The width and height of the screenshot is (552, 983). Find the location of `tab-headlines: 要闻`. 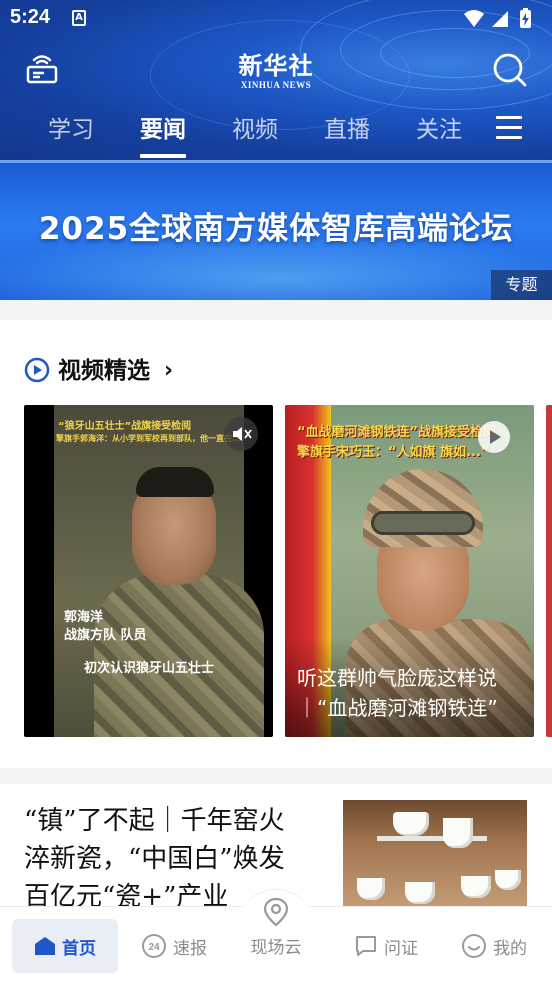

tab-headlines: 要闻 is located at coordinates (163, 130).